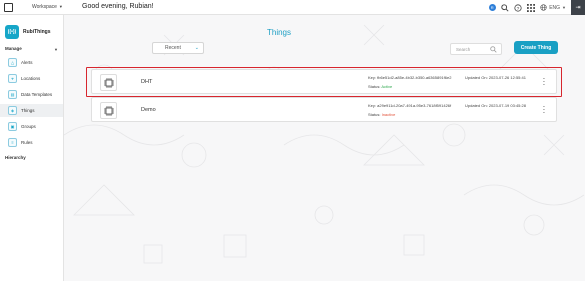 The height and width of the screenshot is (281, 585). I want to click on sidebar-item-data-templates: ▤ Data Templates, so click(31, 94).